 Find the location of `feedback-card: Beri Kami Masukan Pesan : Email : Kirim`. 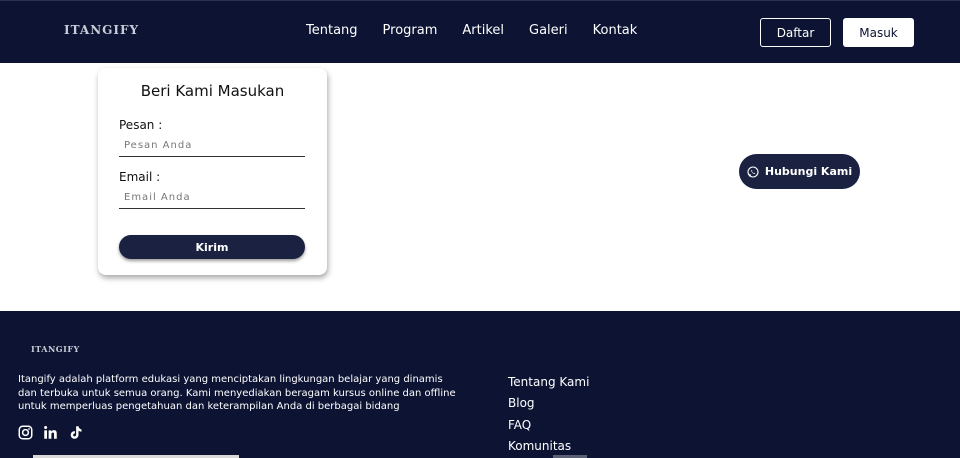

feedback-card: Beri Kami Masukan Pesan : Email : Kirim is located at coordinates (212, 171).